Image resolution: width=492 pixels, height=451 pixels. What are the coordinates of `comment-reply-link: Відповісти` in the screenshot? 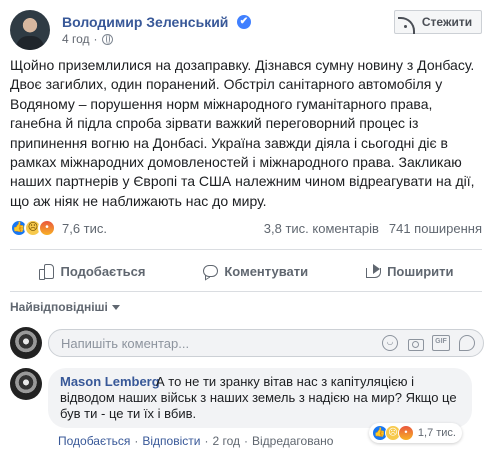 It's located at (171, 441).